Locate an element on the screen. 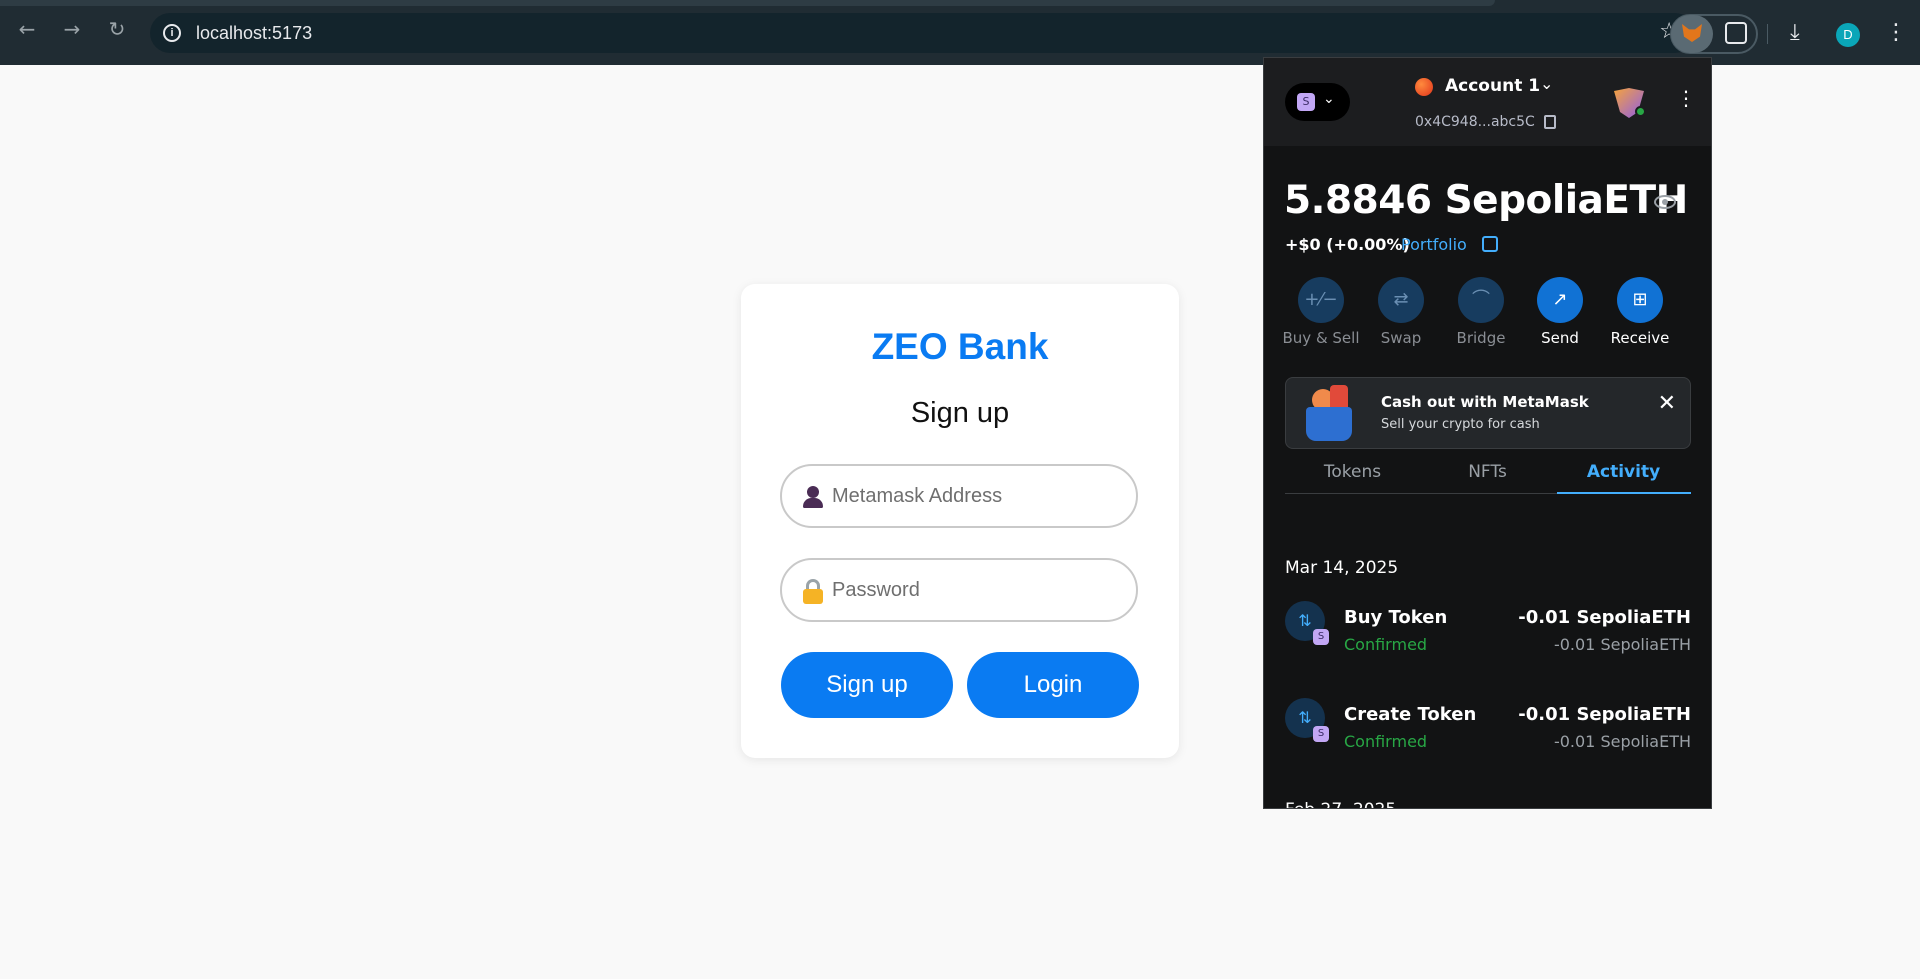  bridge-action: ⌒ Bridge is located at coordinates (1481, 312).